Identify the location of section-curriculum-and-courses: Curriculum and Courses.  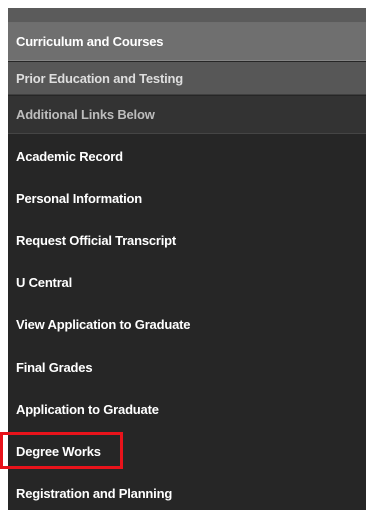
(187, 42).